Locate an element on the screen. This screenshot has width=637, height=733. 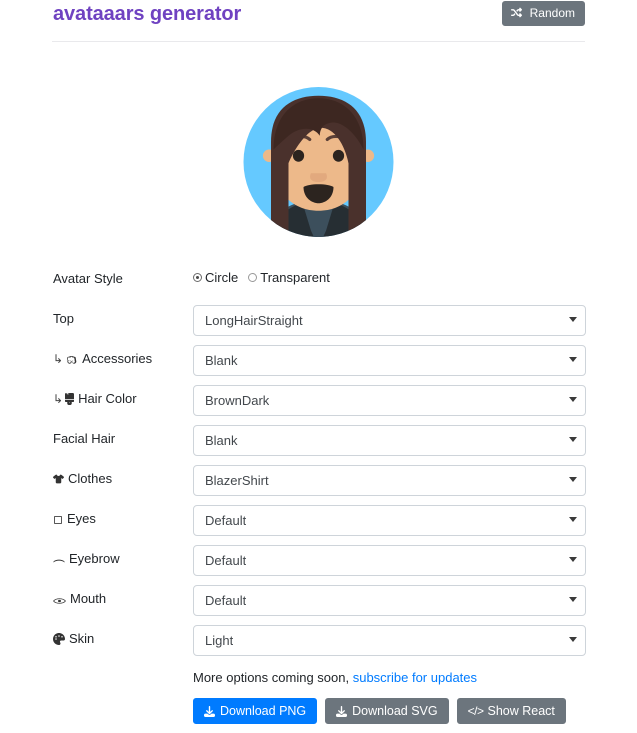
form-row-mouth: Mouth Default is located at coordinates (318, 602).